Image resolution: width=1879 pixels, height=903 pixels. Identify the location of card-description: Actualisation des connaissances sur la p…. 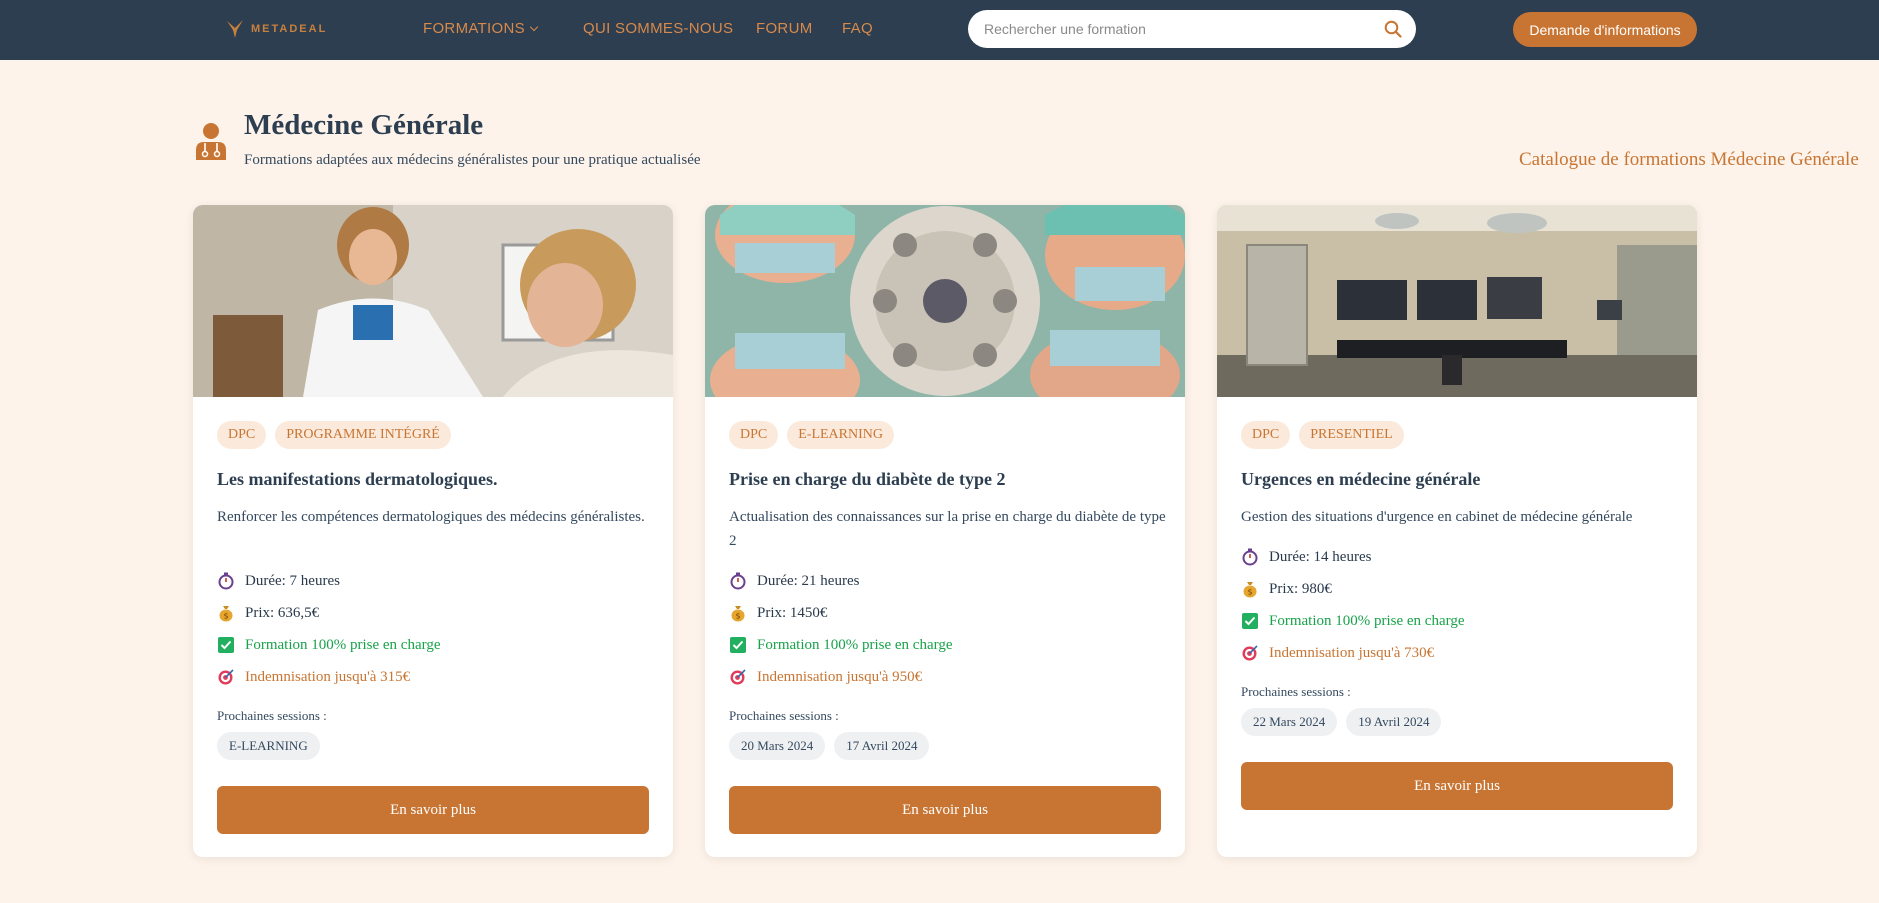
(947, 529).